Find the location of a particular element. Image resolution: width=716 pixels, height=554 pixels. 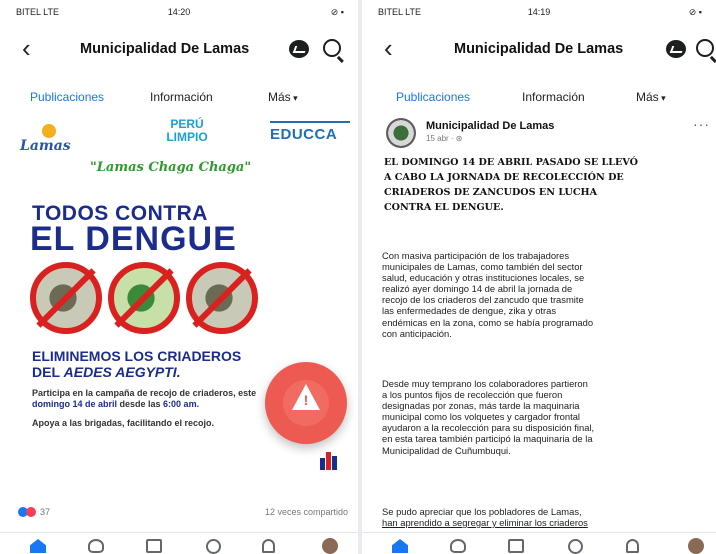

clock: 14:20 is located at coordinates (179, 12).